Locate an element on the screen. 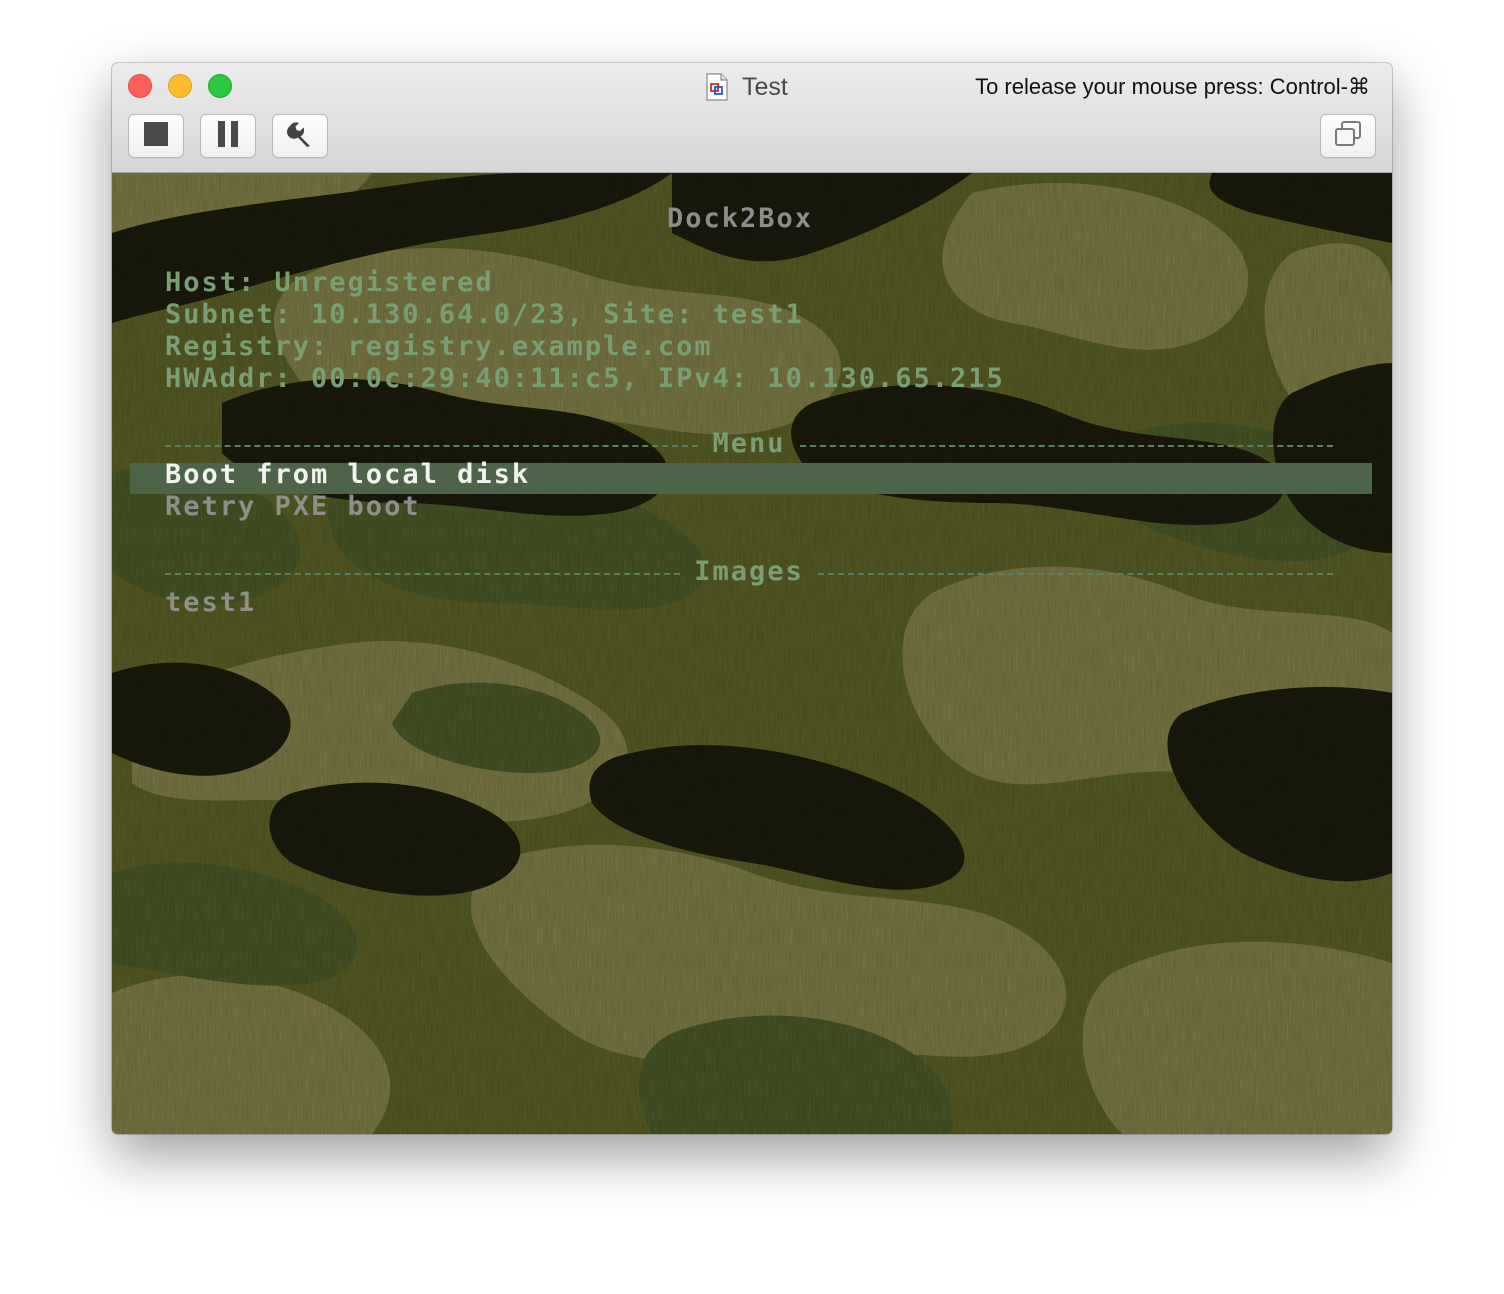  registry-line: Registry: registry.example.com is located at coordinates (439, 346).